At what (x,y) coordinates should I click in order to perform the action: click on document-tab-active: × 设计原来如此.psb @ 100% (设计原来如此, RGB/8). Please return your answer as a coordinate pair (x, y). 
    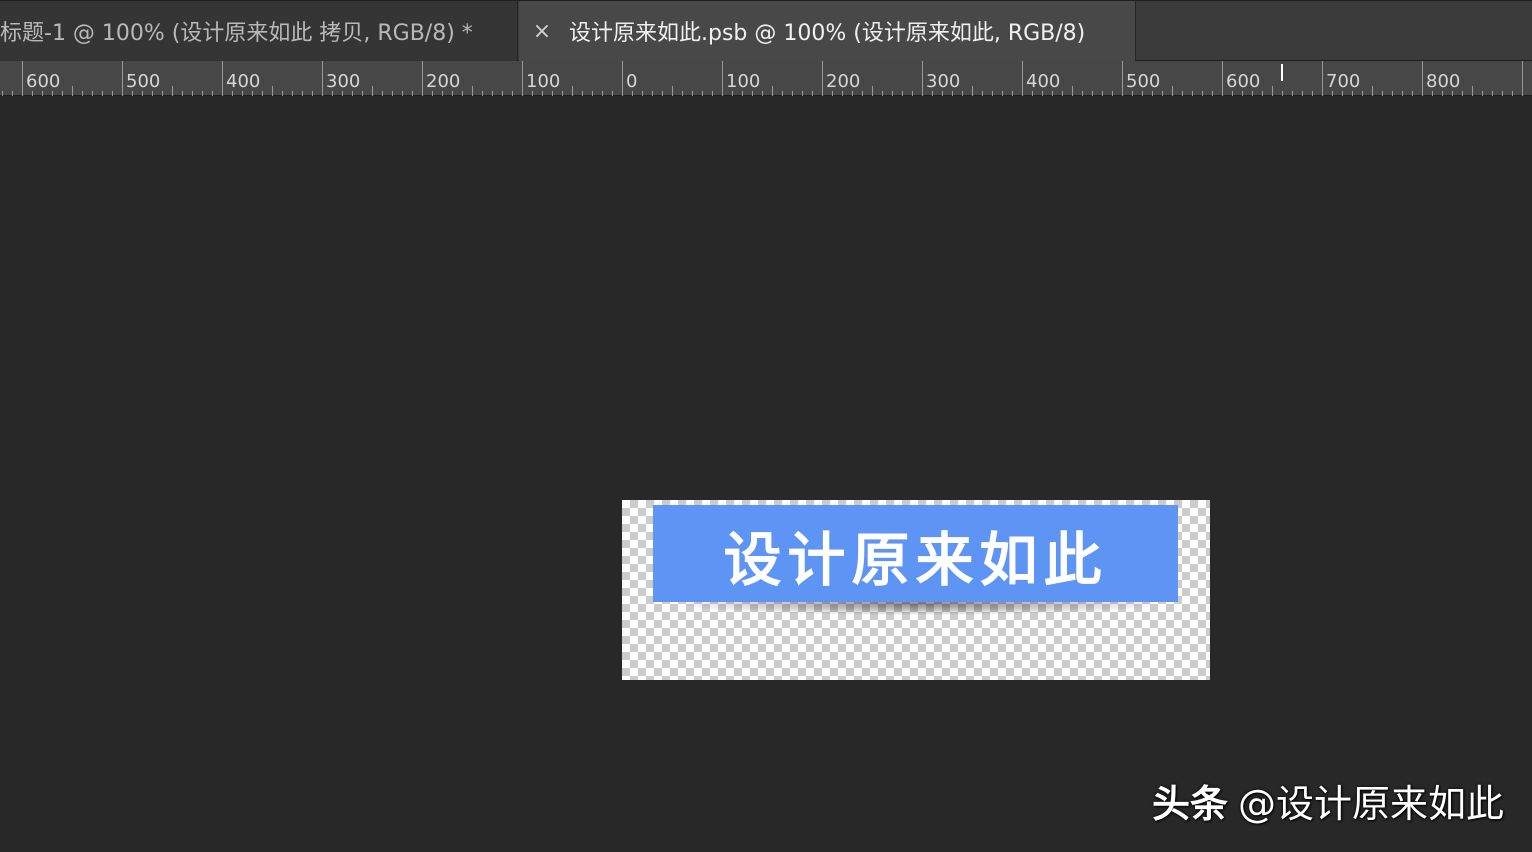
    Looking at the image, I should click on (827, 31).